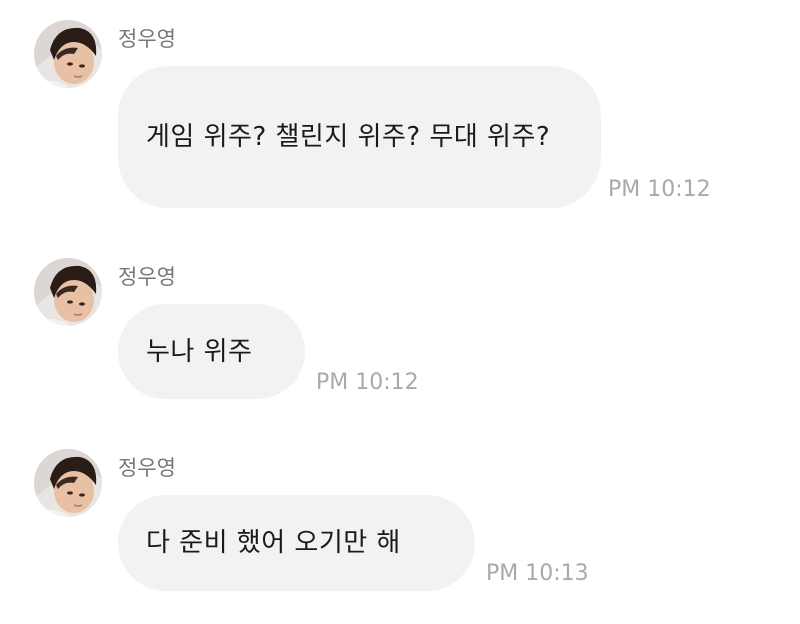 This screenshot has height=624, width=800. I want to click on message-timestamp: PM 10:13, so click(537, 573).